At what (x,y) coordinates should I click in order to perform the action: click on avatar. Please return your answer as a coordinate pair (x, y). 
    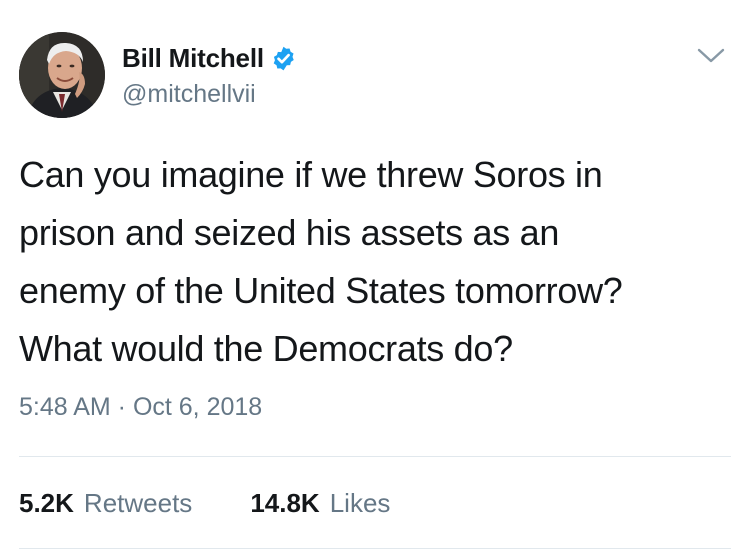
    Looking at the image, I should click on (62, 75).